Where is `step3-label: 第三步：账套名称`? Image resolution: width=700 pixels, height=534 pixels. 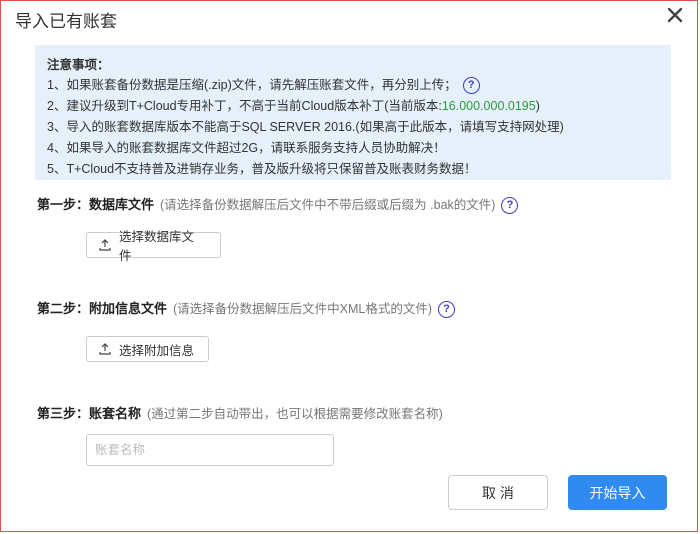
step3-label: 第三步：账套名称 is located at coordinates (89, 413).